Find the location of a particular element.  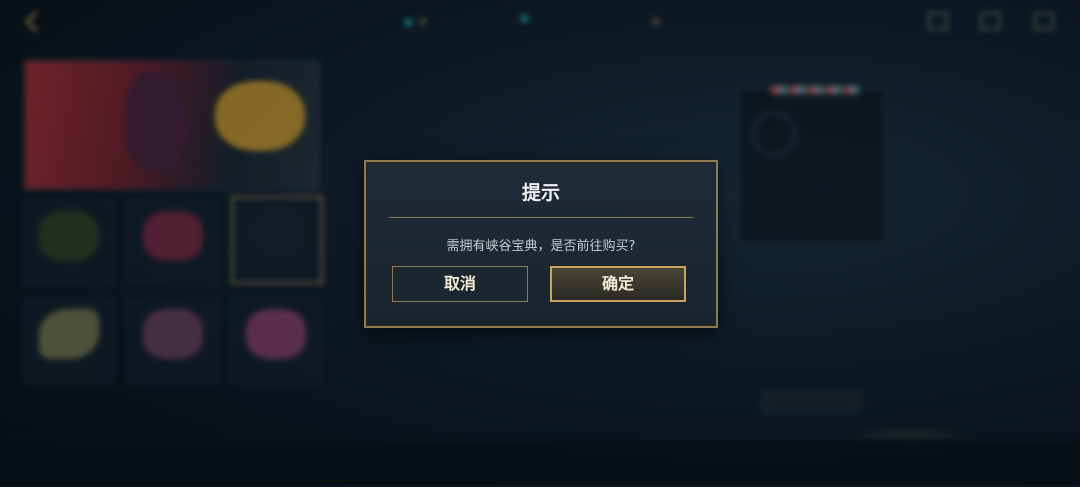

prompt-dialog: 提示 需拥有峡谷宝典，是否前往购买? 取消 确定 is located at coordinates (541, 244).